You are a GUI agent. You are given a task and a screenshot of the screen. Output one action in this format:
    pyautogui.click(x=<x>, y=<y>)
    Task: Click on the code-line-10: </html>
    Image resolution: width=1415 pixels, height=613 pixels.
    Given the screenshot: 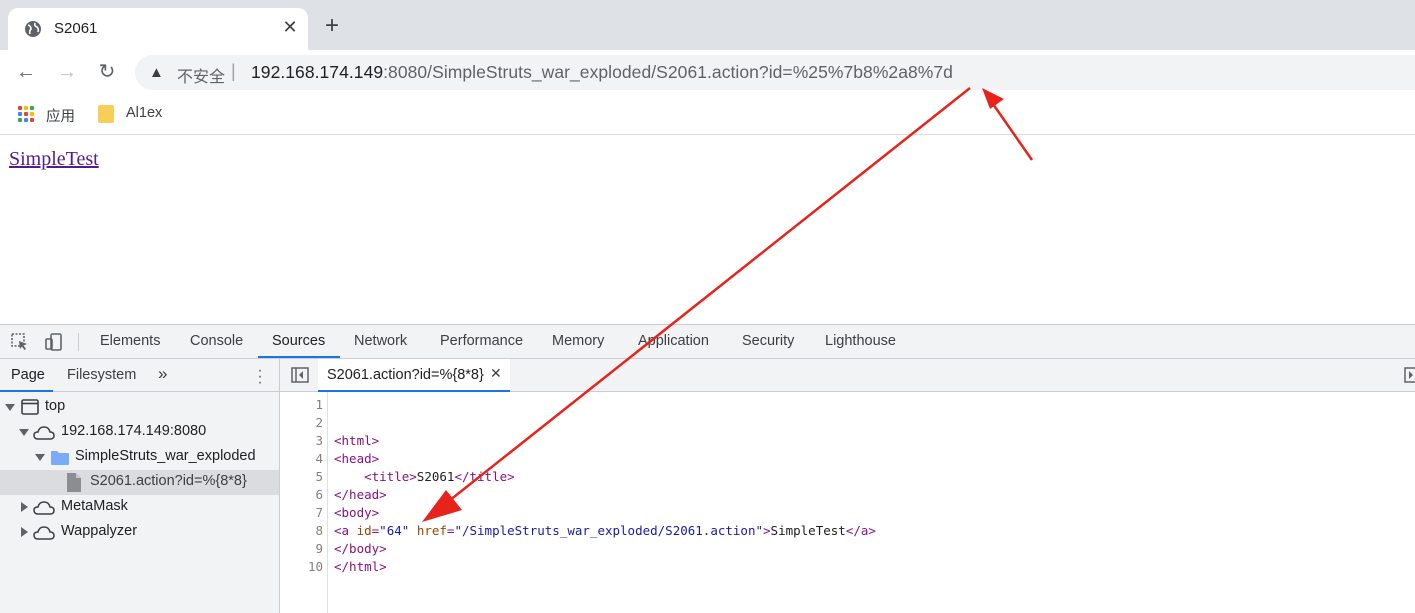 What is the action you would take?
    pyautogui.click(x=360, y=566)
    